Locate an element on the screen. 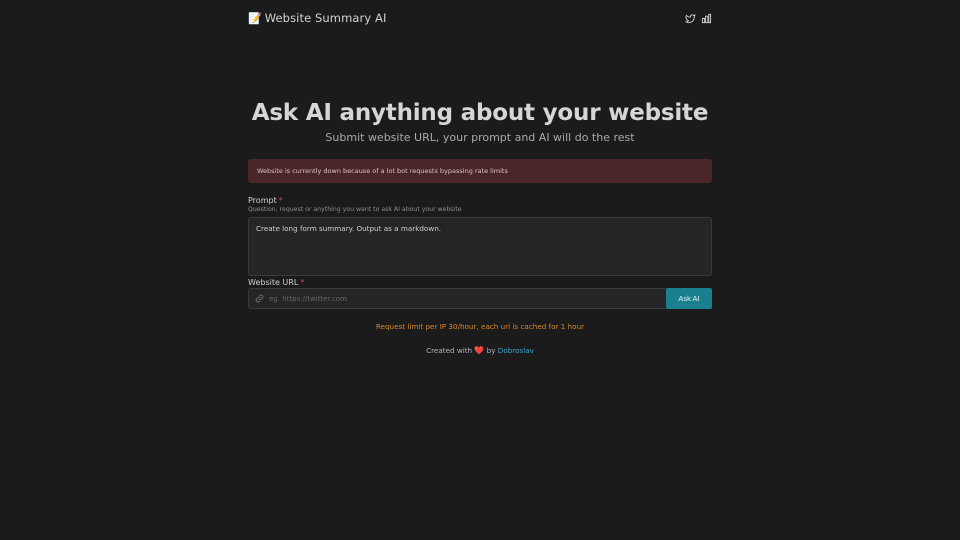 This screenshot has width=960, height=540. url-field is located at coordinates (457, 298).